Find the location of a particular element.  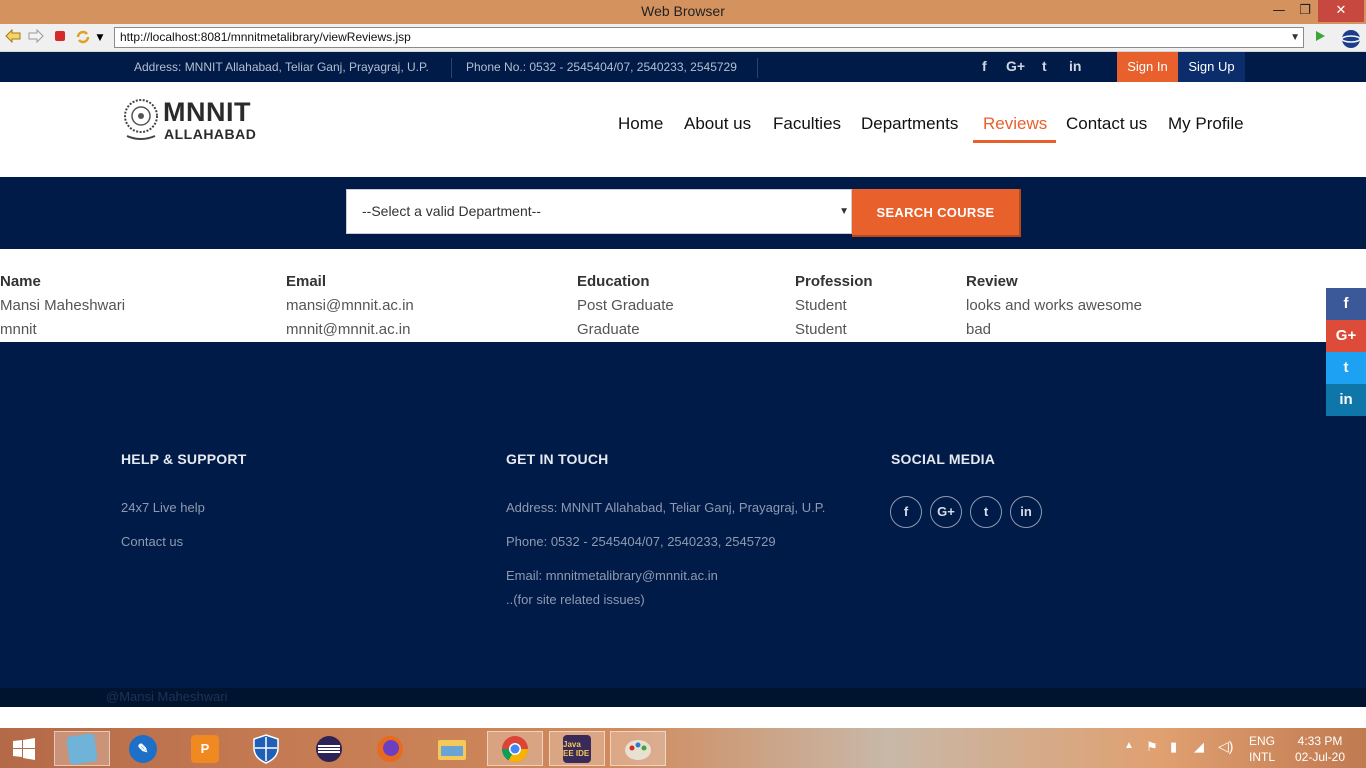

get-in-touch-heading: GET IN TOUCH is located at coordinates (557, 459).